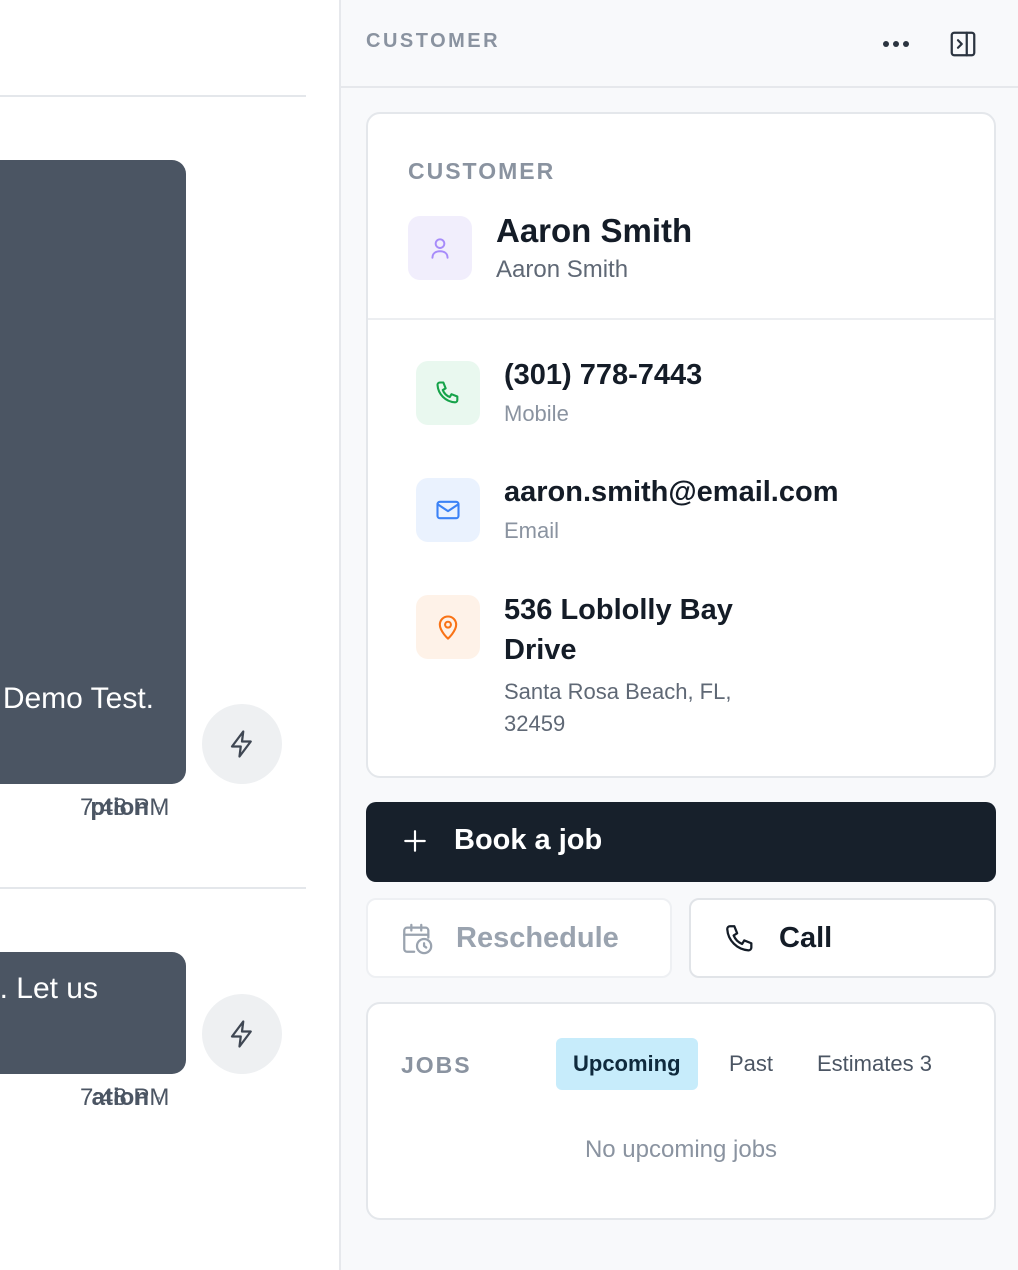  What do you see at coordinates (594, 230) in the screenshot?
I see `customer-name: Aaron Smith` at bounding box center [594, 230].